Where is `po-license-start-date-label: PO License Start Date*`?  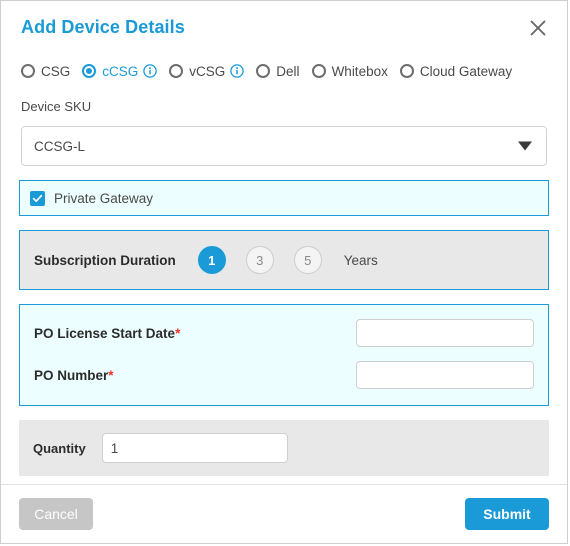 po-license-start-date-label: PO License Start Date* is located at coordinates (107, 333).